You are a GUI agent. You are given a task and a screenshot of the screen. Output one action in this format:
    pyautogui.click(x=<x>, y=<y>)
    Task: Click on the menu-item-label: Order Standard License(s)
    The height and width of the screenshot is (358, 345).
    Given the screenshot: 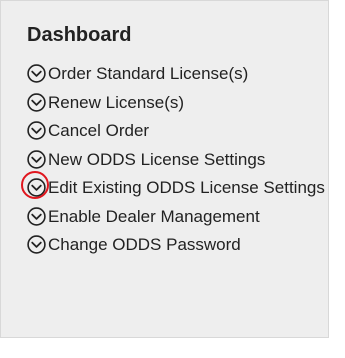 What is the action you would take?
    pyautogui.click(x=148, y=73)
    